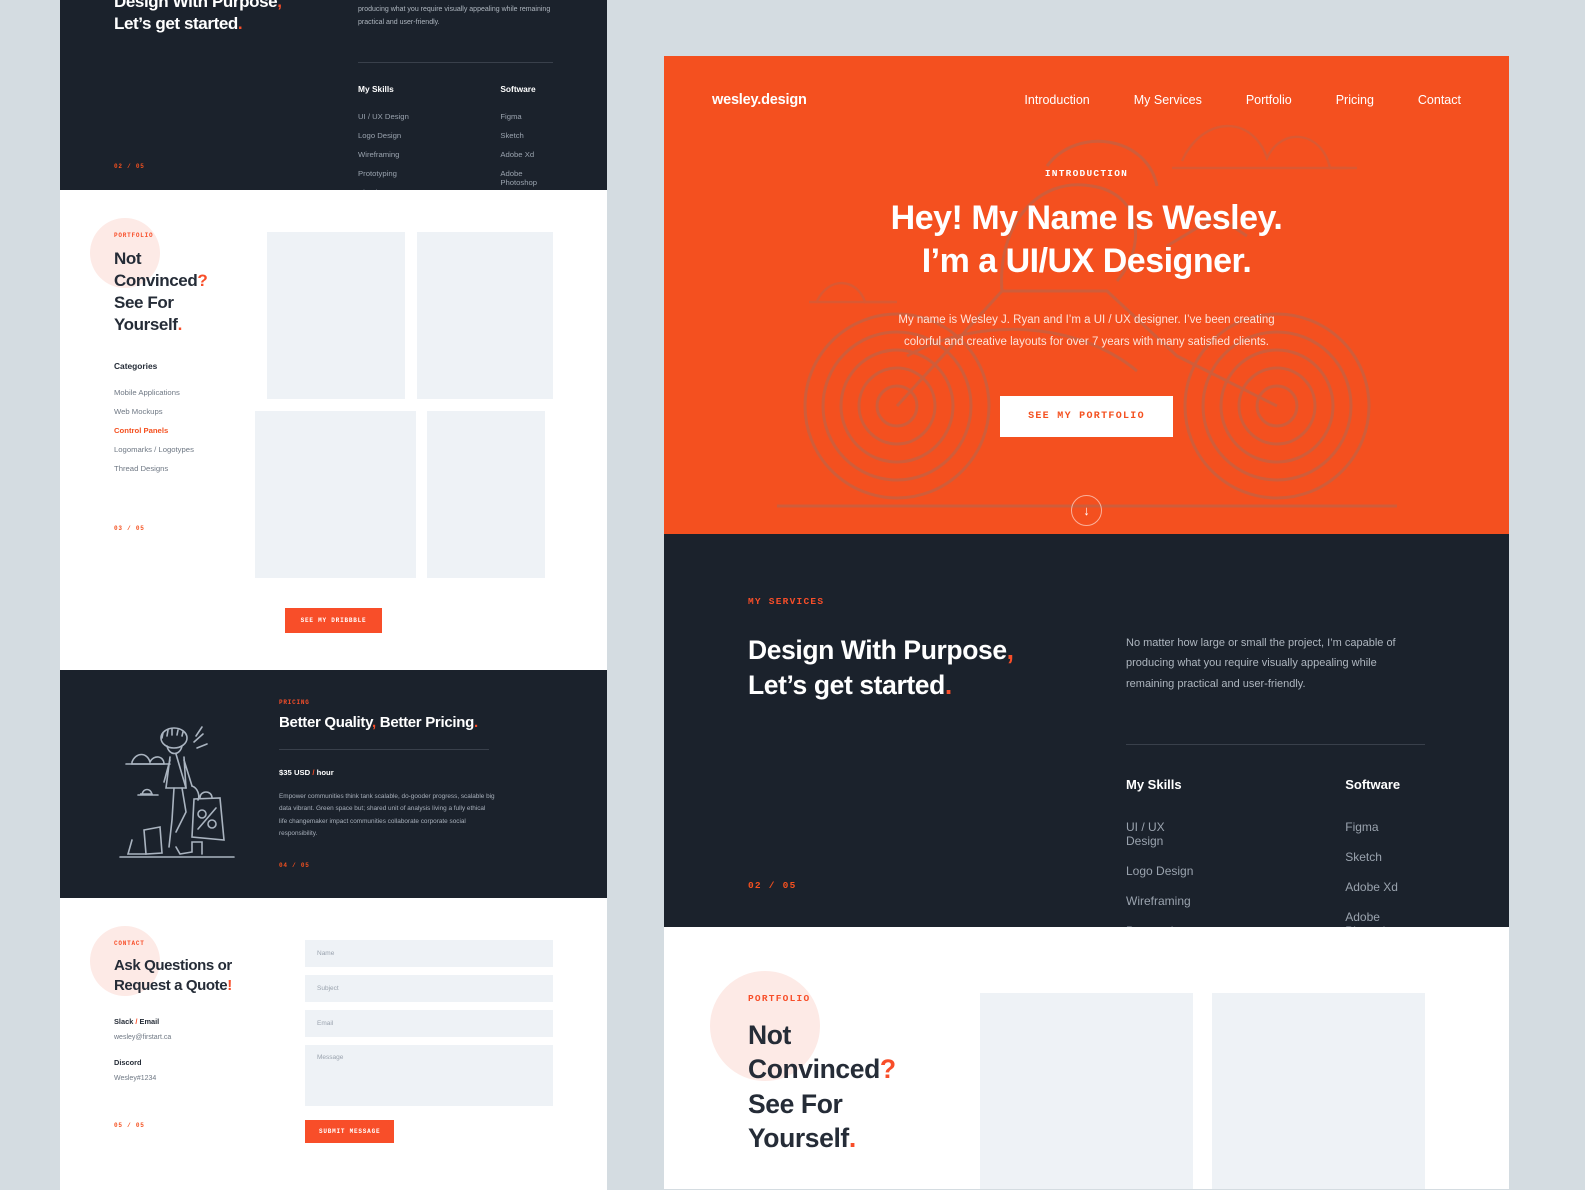 This screenshot has height=1190, width=1585. I want to click on services-heading-period: ., so click(948, 684).